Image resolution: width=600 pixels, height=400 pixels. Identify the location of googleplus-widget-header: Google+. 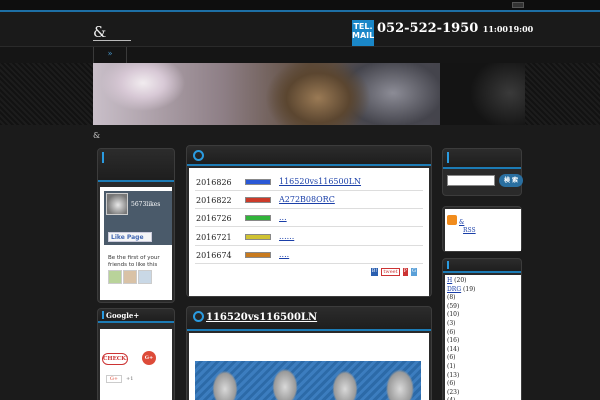
(136, 316).